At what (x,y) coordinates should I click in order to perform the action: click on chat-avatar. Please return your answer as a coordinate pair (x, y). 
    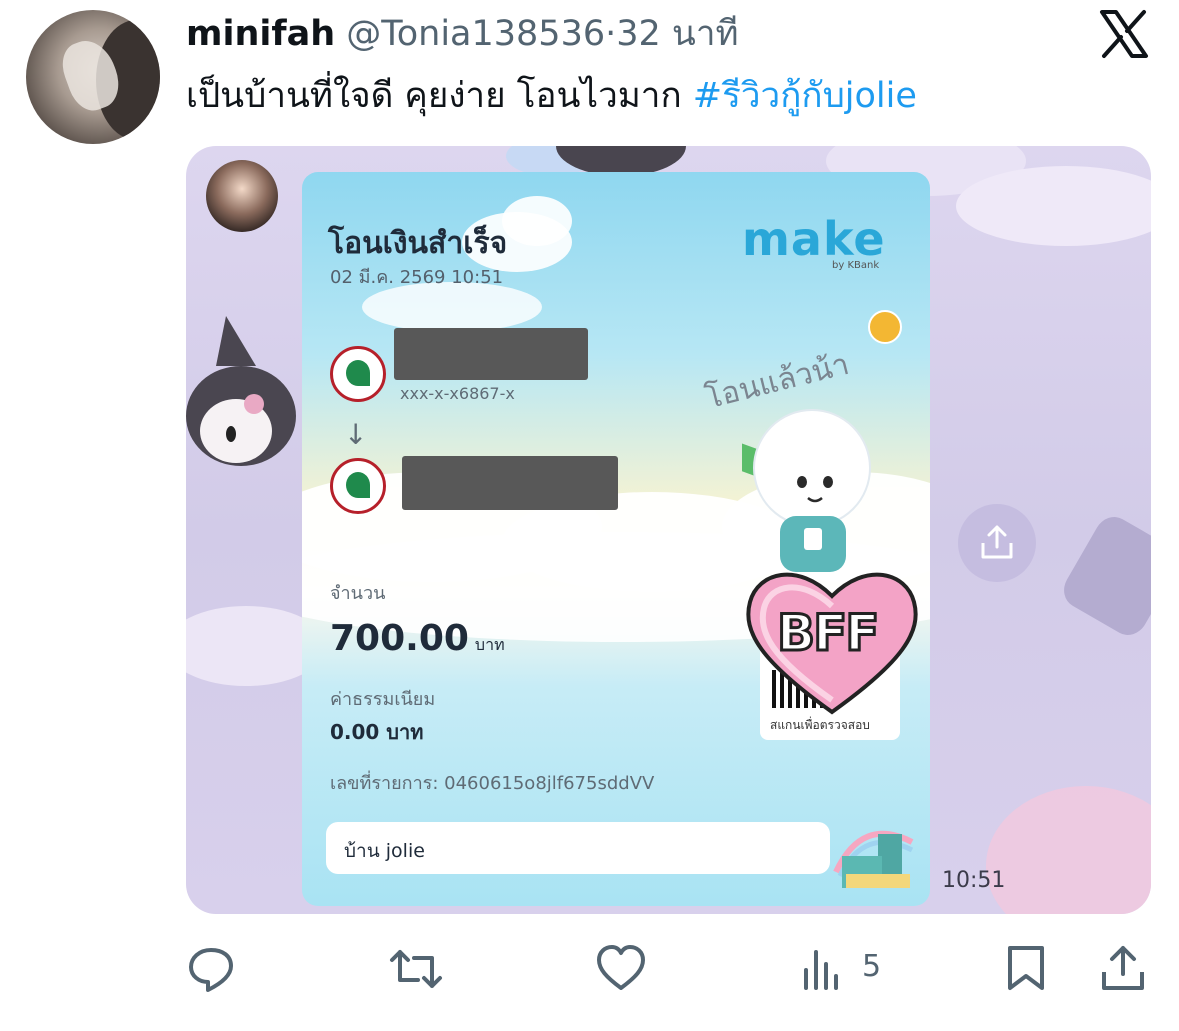
    Looking at the image, I should click on (242, 196).